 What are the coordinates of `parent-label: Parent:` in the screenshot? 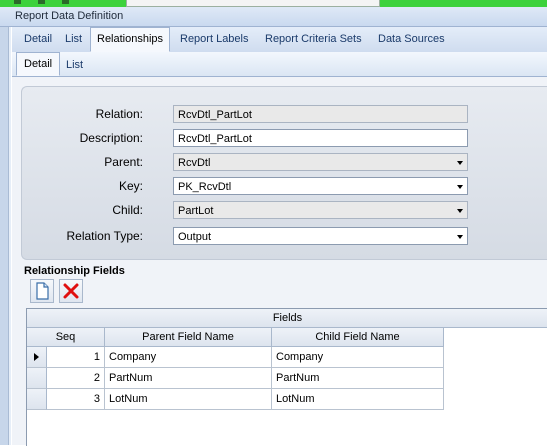 It's located at (123, 162).